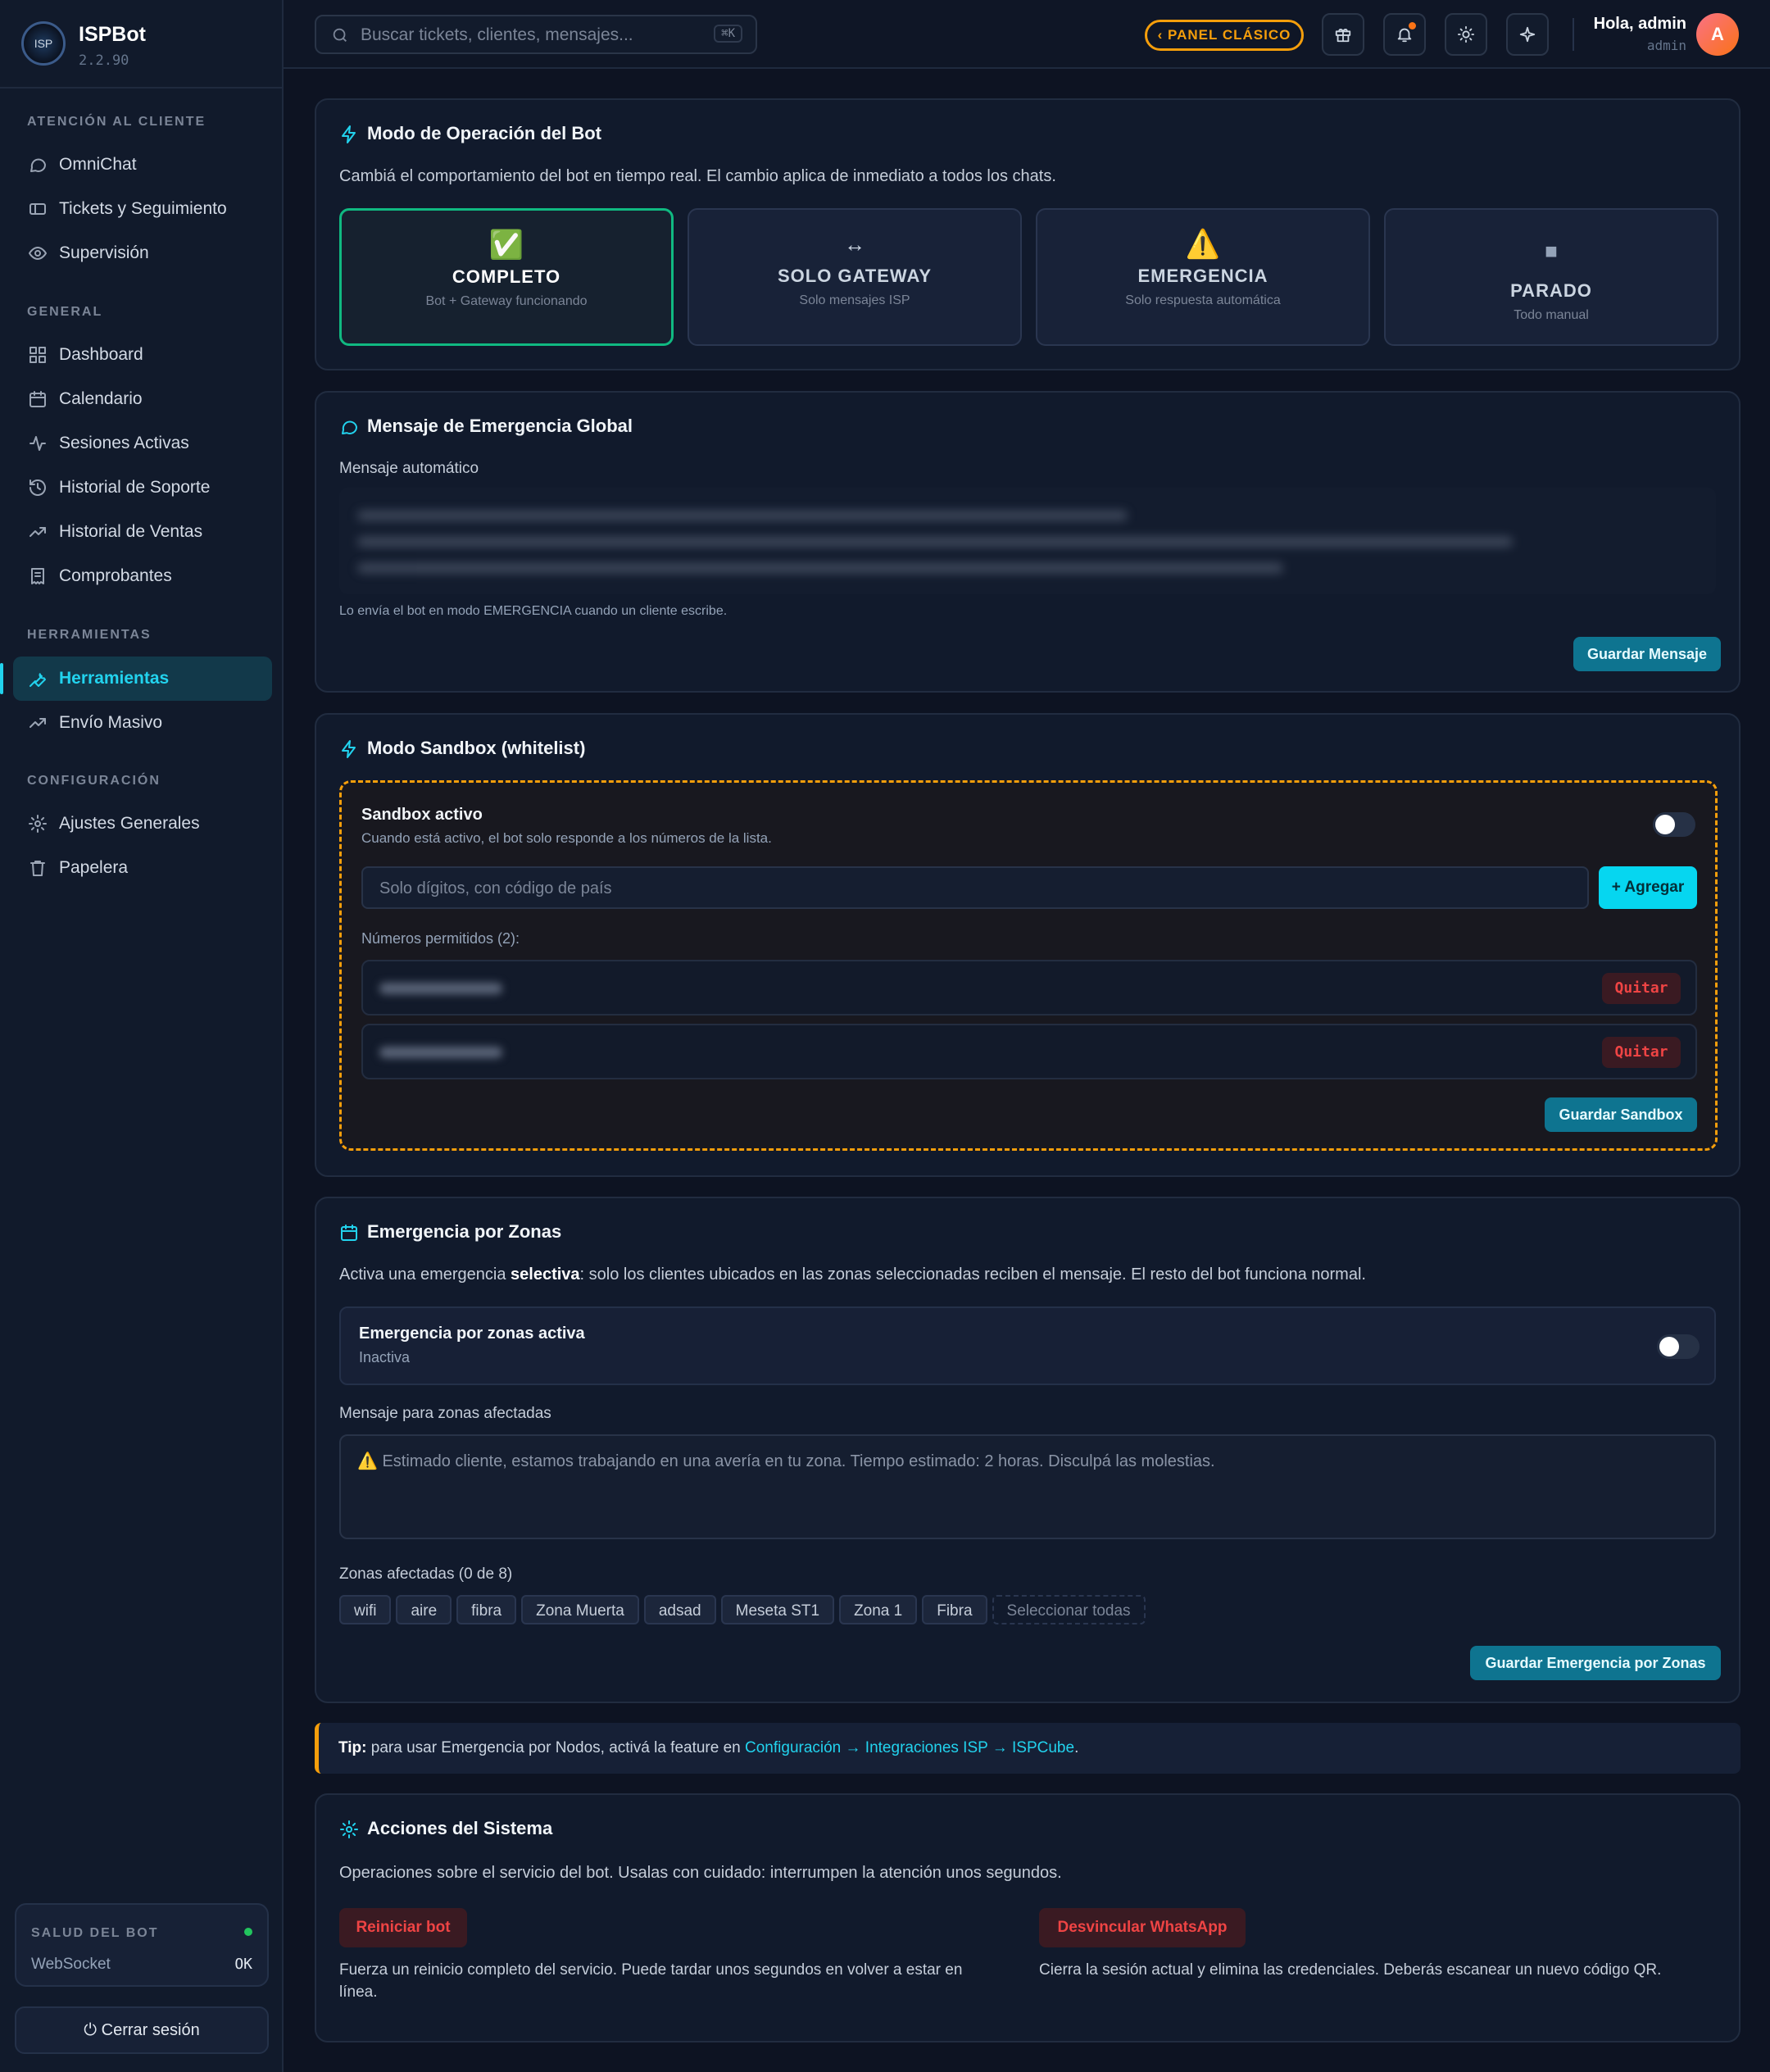 The height and width of the screenshot is (2072, 1770). What do you see at coordinates (1647, 654) in the screenshot?
I see `save-message-button: Guardar Mensaje` at bounding box center [1647, 654].